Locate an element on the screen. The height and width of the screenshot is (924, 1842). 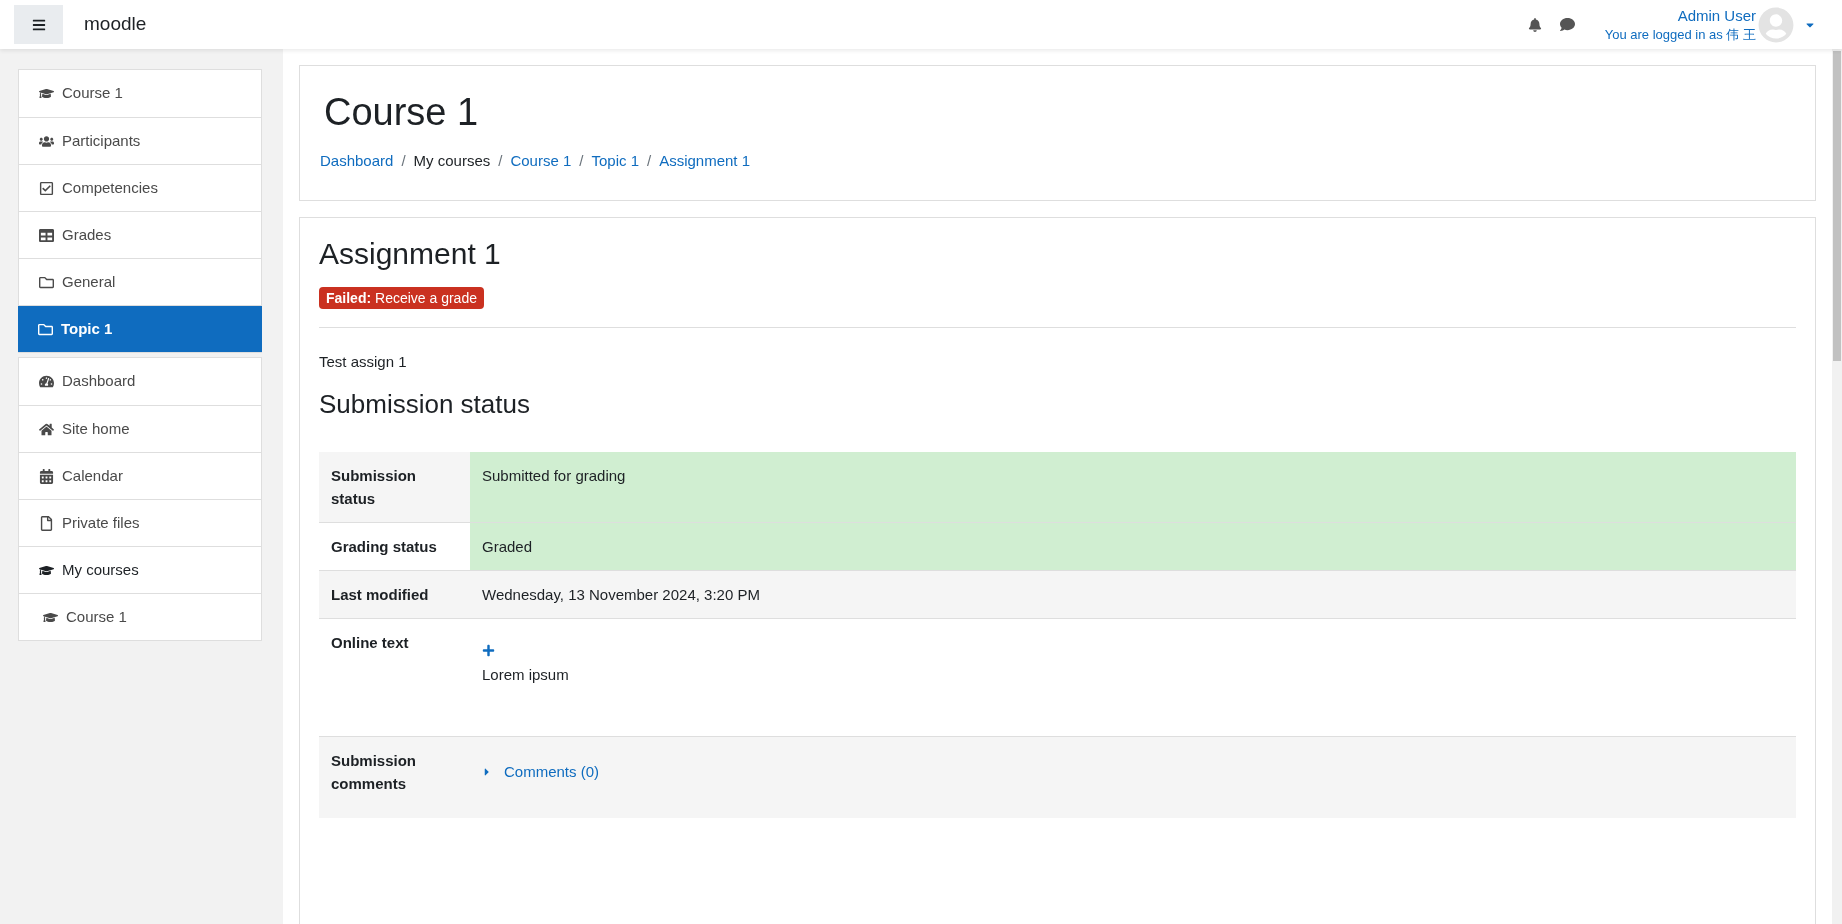
comments-link: Comments (0) is located at coordinates (552, 771).